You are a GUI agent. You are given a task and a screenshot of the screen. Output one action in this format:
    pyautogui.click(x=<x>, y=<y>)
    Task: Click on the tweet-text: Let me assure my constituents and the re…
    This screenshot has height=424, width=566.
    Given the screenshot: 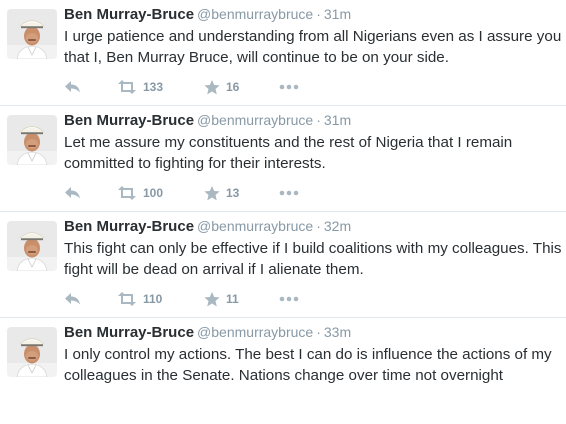 What is the action you would take?
    pyautogui.click(x=288, y=153)
    